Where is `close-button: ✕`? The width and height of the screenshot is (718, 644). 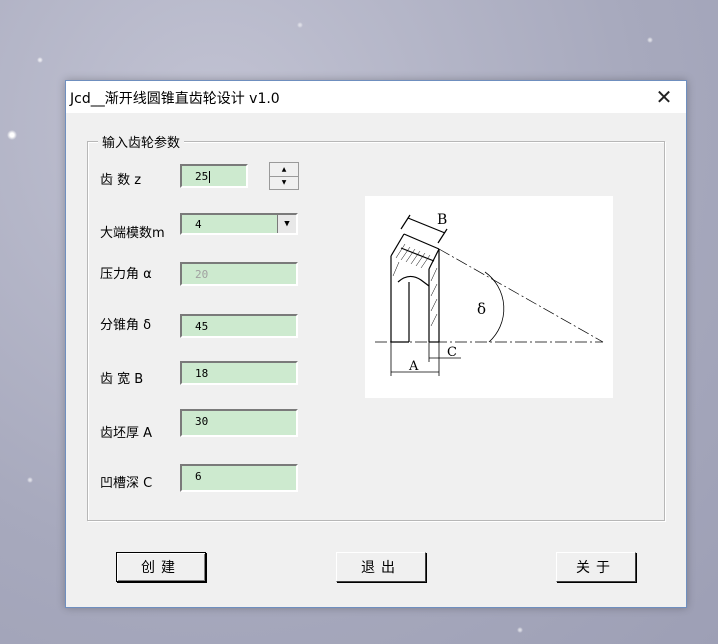
close-button: ✕ is located at coordinates (664, 97).